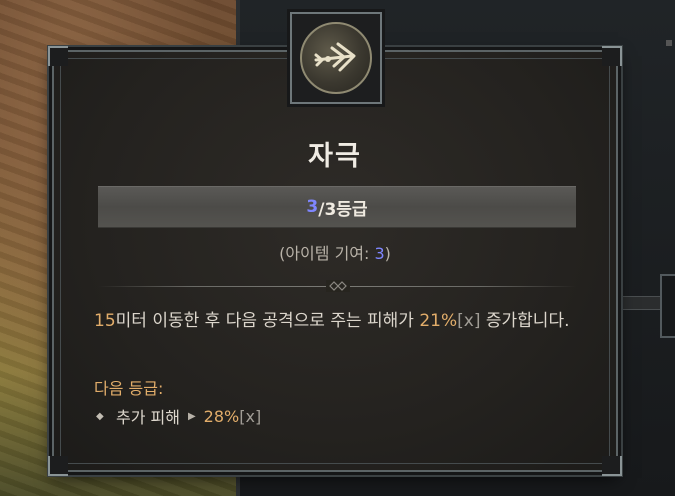 The width and height of the screenshot is (675, 496). Describe the element at coordinates (387, 253) in the screenshot. I see `item-bonus-suffix: )` at that location.